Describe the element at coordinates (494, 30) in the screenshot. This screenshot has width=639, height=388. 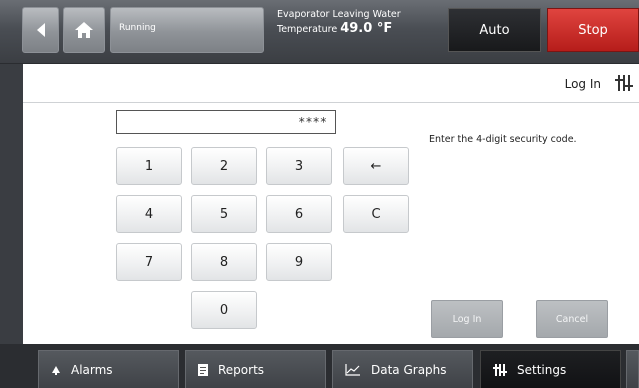
I see `auto-mode-button: Auto` at that location.